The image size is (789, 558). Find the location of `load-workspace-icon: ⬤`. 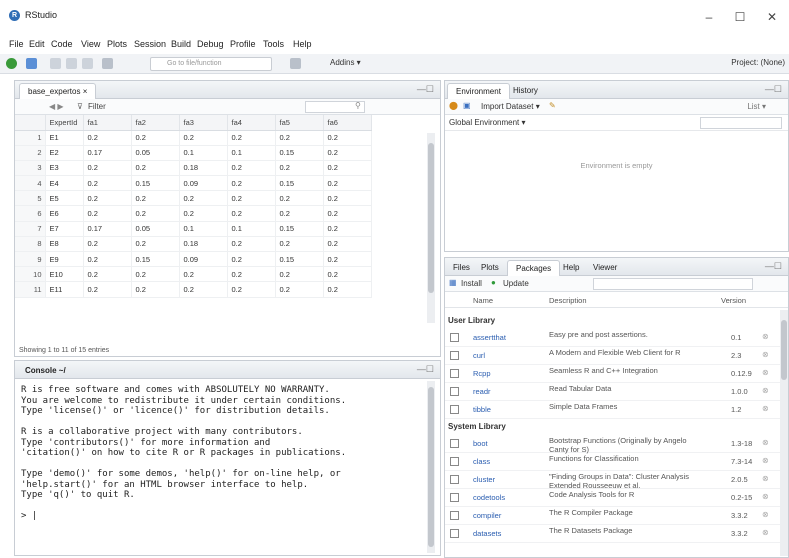

load-workspace-icon: ⬤ is located at coordinates (453, 105).